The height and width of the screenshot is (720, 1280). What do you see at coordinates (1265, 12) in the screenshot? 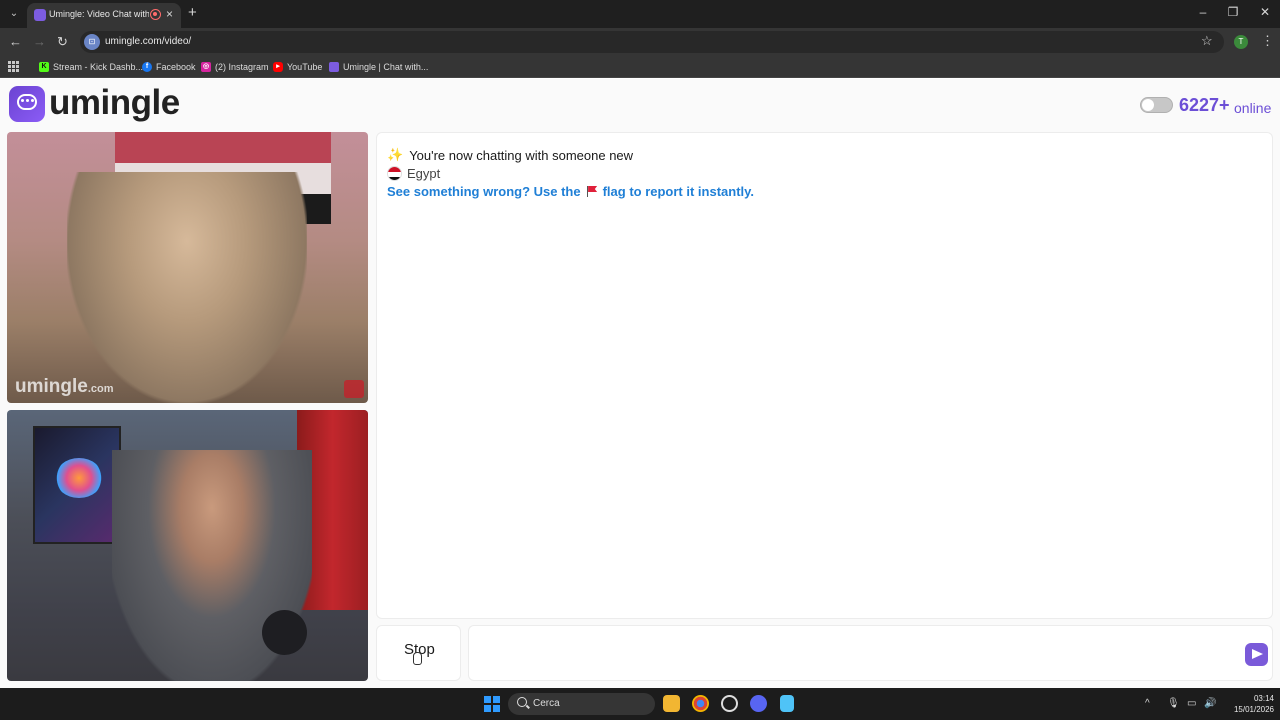
I see `window-close-icon: ✕` at bounding box center [1265, 12].